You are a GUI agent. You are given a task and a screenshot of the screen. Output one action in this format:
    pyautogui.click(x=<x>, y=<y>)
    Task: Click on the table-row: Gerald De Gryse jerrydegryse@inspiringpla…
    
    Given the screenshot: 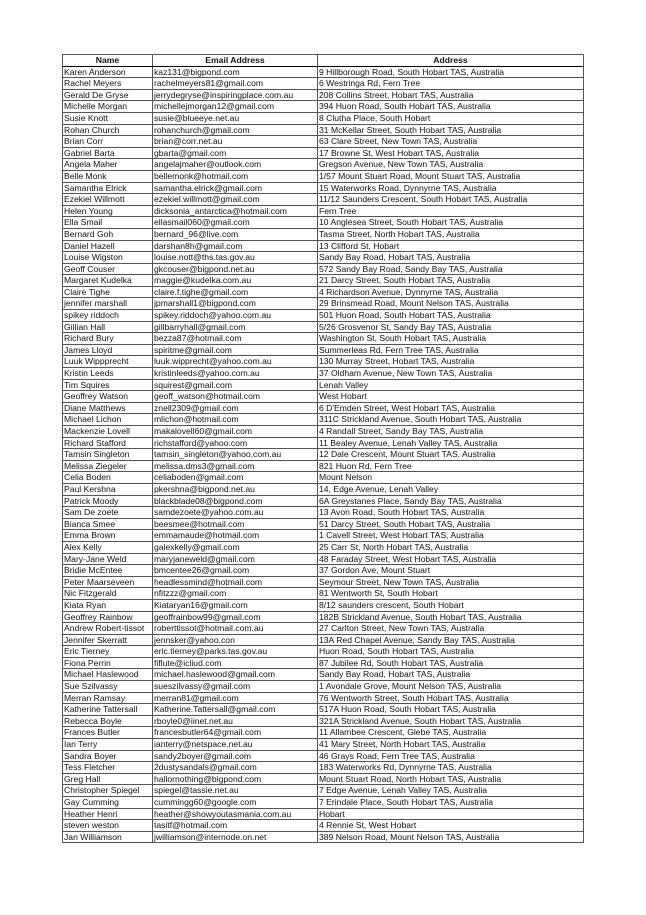 What is the action you would take?
    pyautogui.click(x=323, y=95)
    